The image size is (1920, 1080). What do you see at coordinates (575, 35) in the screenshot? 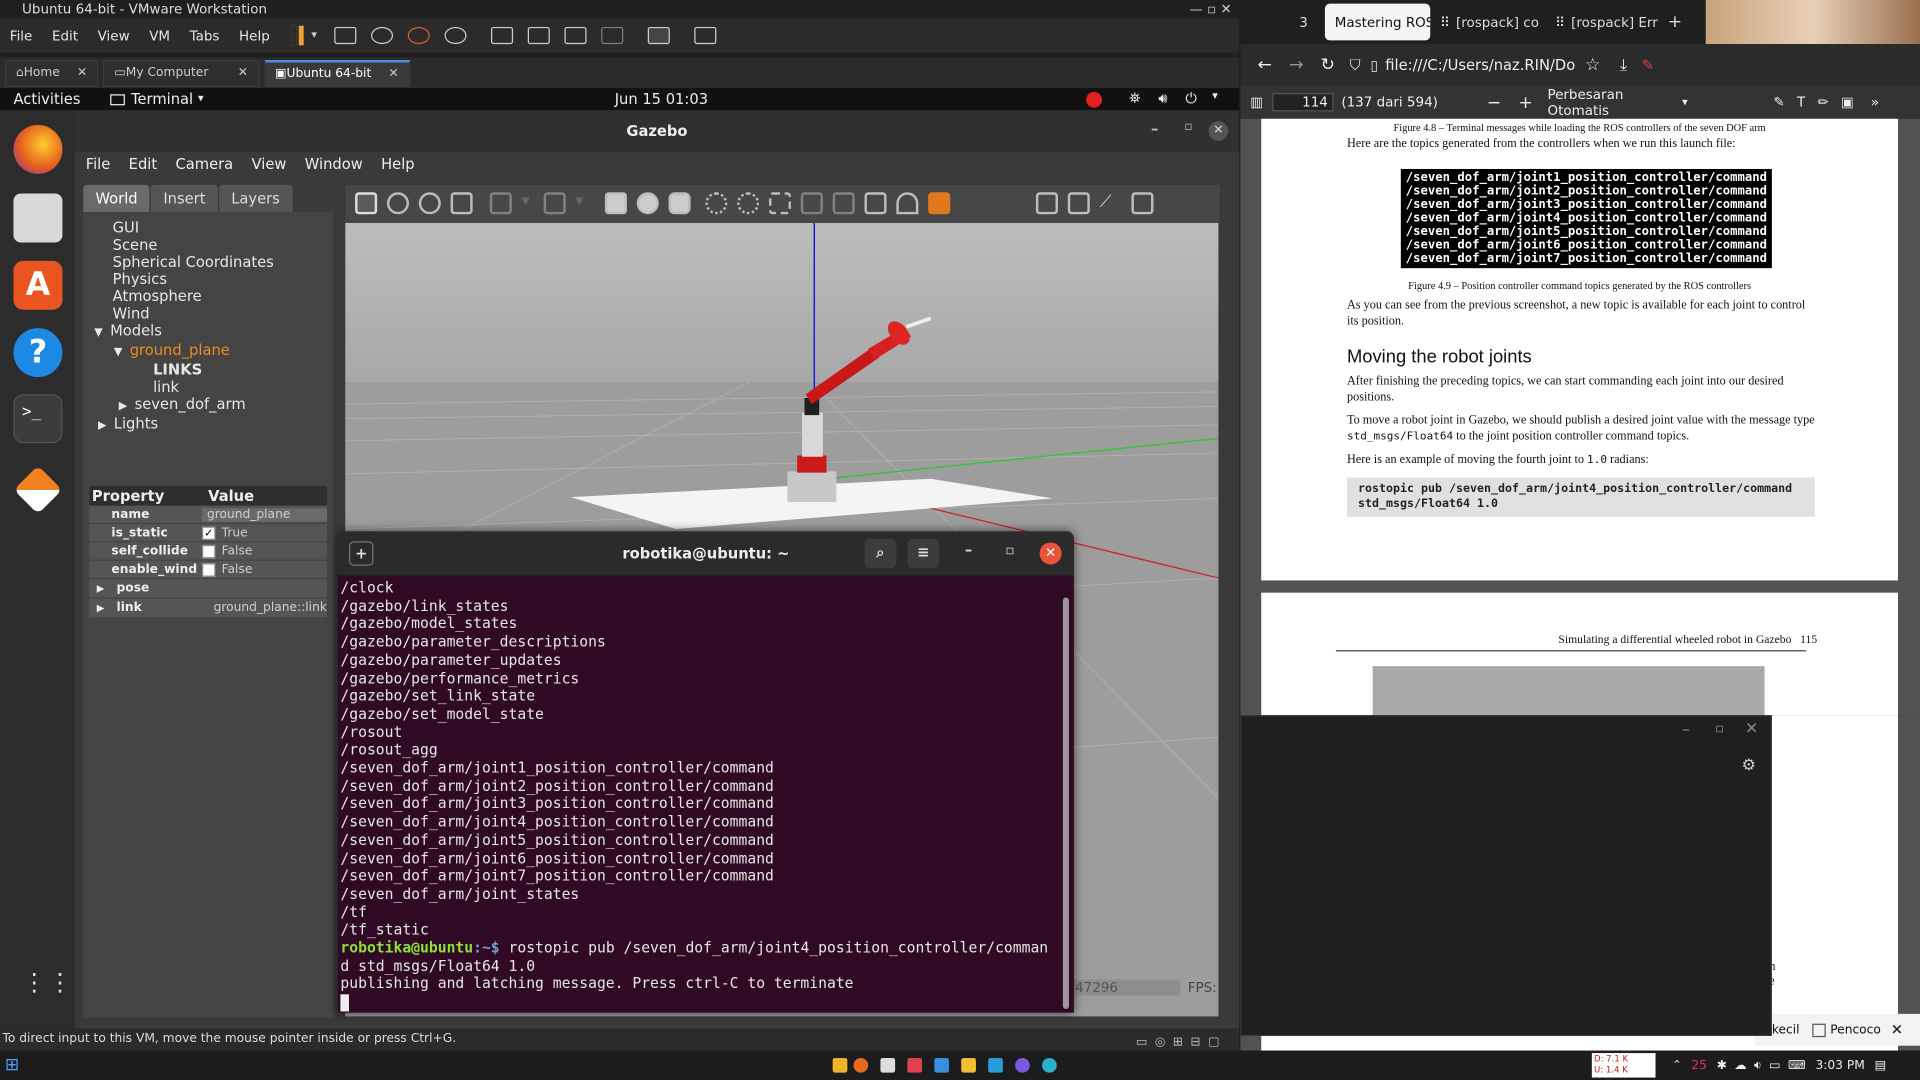
I see `fullscreen-icon` at bounding box center [575, 35].